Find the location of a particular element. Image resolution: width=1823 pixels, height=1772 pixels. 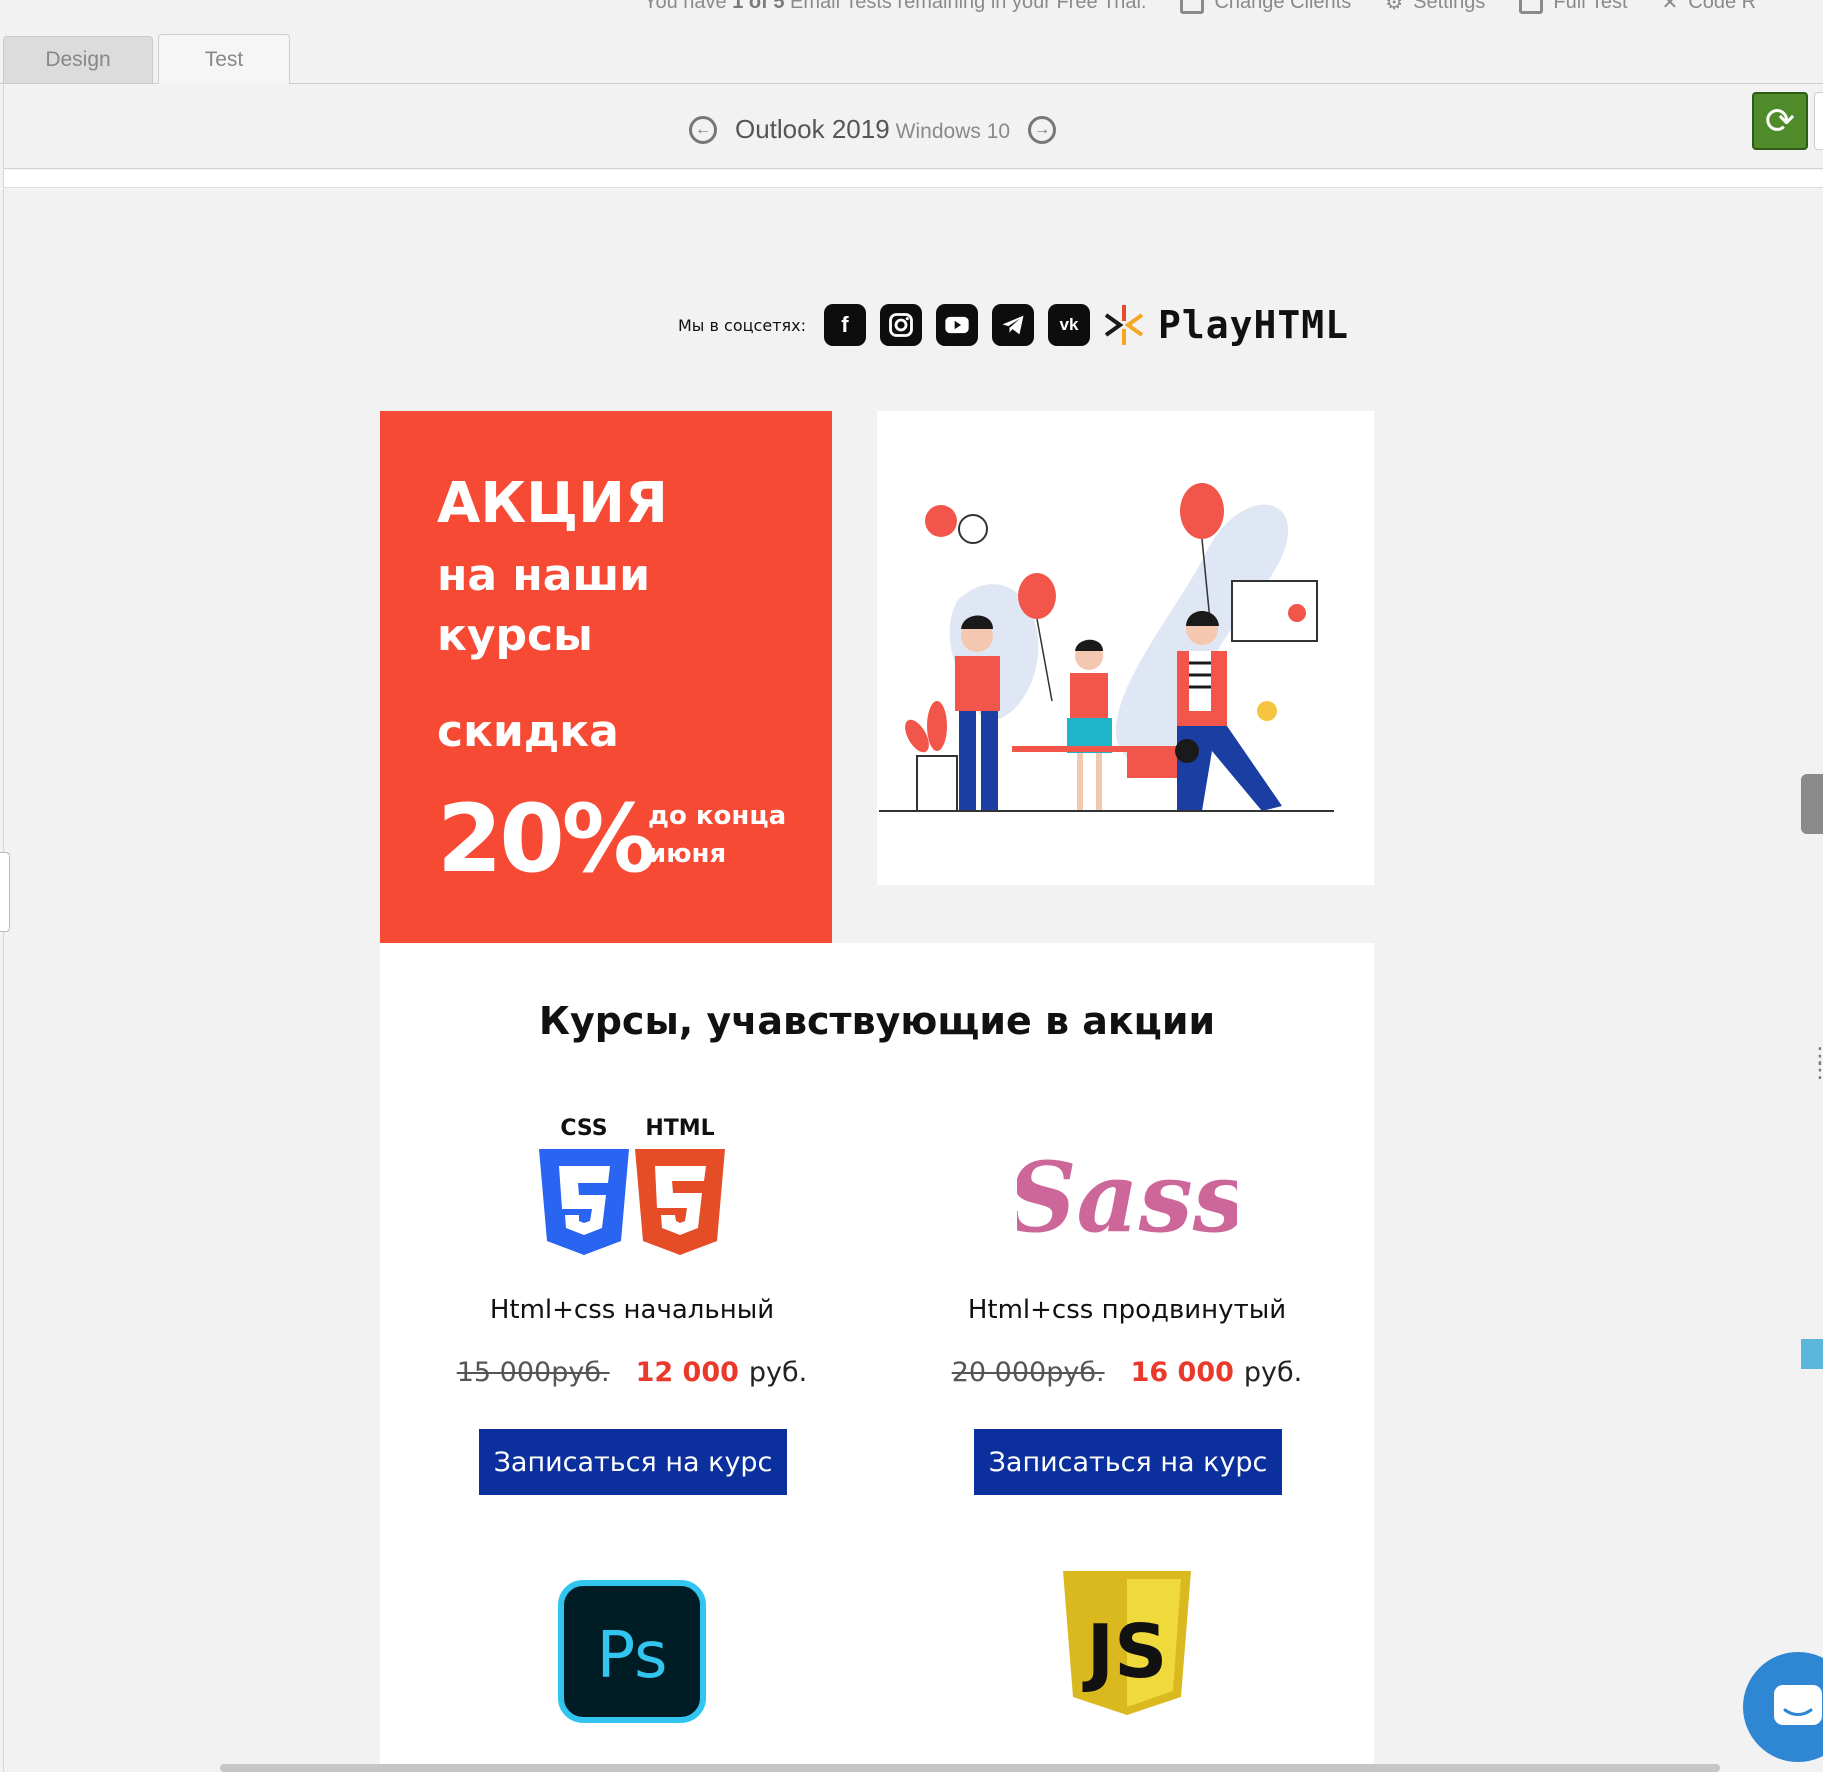

new-price: 16 000 is located at coordinates (1182, 1372).